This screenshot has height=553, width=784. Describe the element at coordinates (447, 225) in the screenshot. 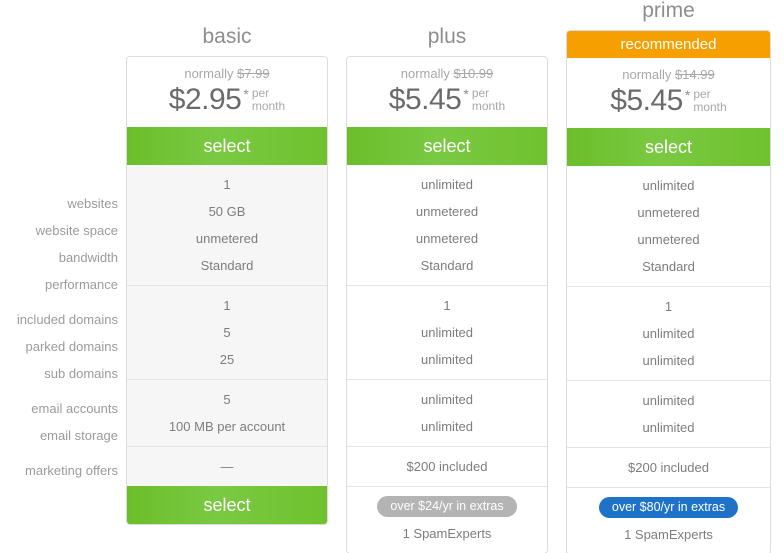

I see `feature-group-hosting-plus: unlimited unmetered unmetered Standard` at that location.